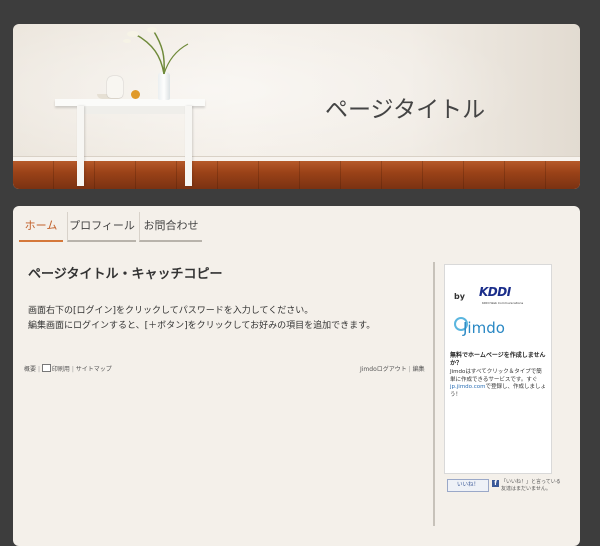 This screenshot has width=600, height=546. I want to click on facebook-icon: f, so click(495, 483).